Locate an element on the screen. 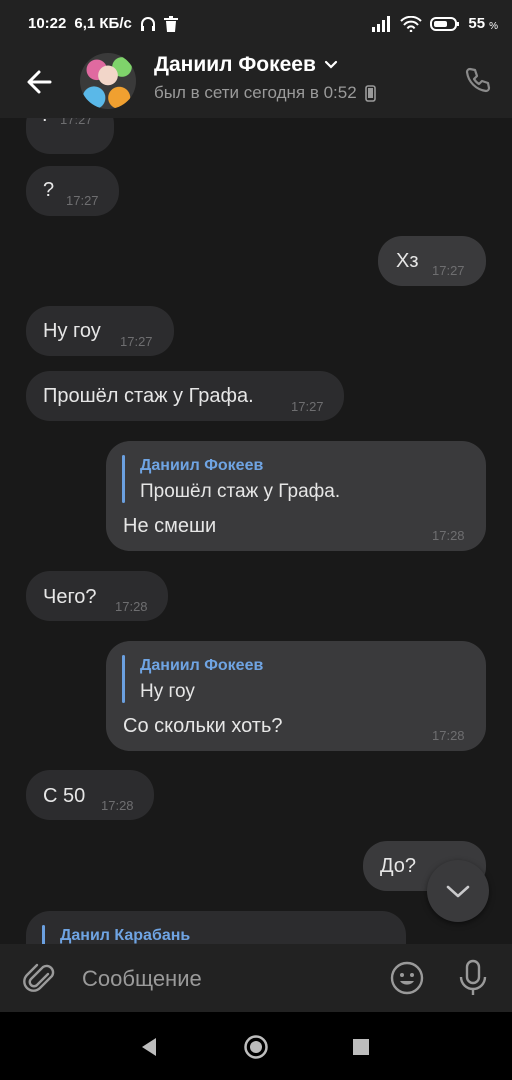  paperclip-icon is located at coordinates (40, 978).